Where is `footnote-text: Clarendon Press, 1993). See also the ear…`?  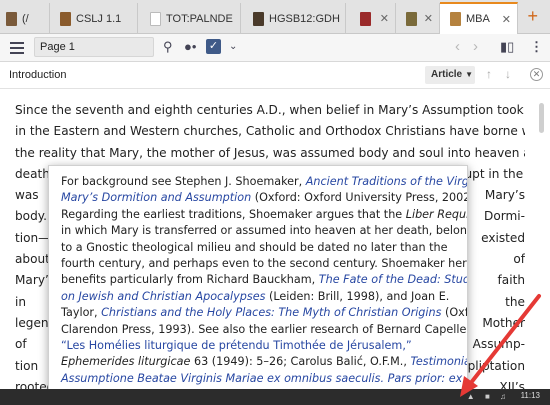 footnote-text: Clarendon Press, 1993). See also the ear… is located at coordinates (264, 329).